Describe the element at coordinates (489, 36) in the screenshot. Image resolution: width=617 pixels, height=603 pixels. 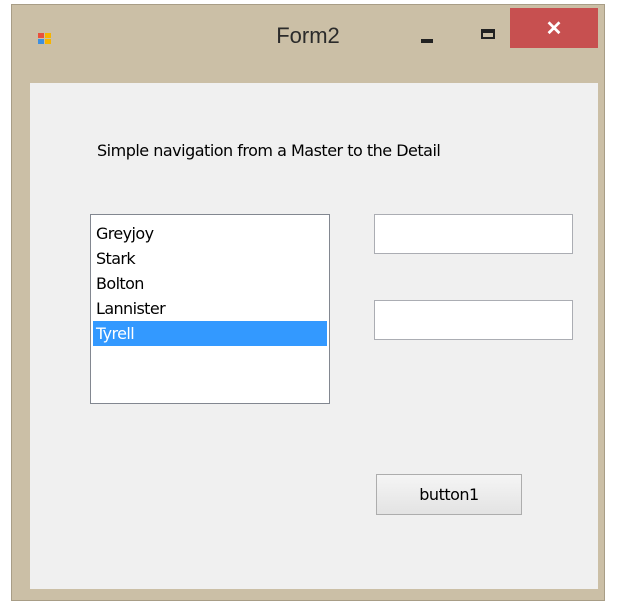
I see `maximize-icon` at that location.